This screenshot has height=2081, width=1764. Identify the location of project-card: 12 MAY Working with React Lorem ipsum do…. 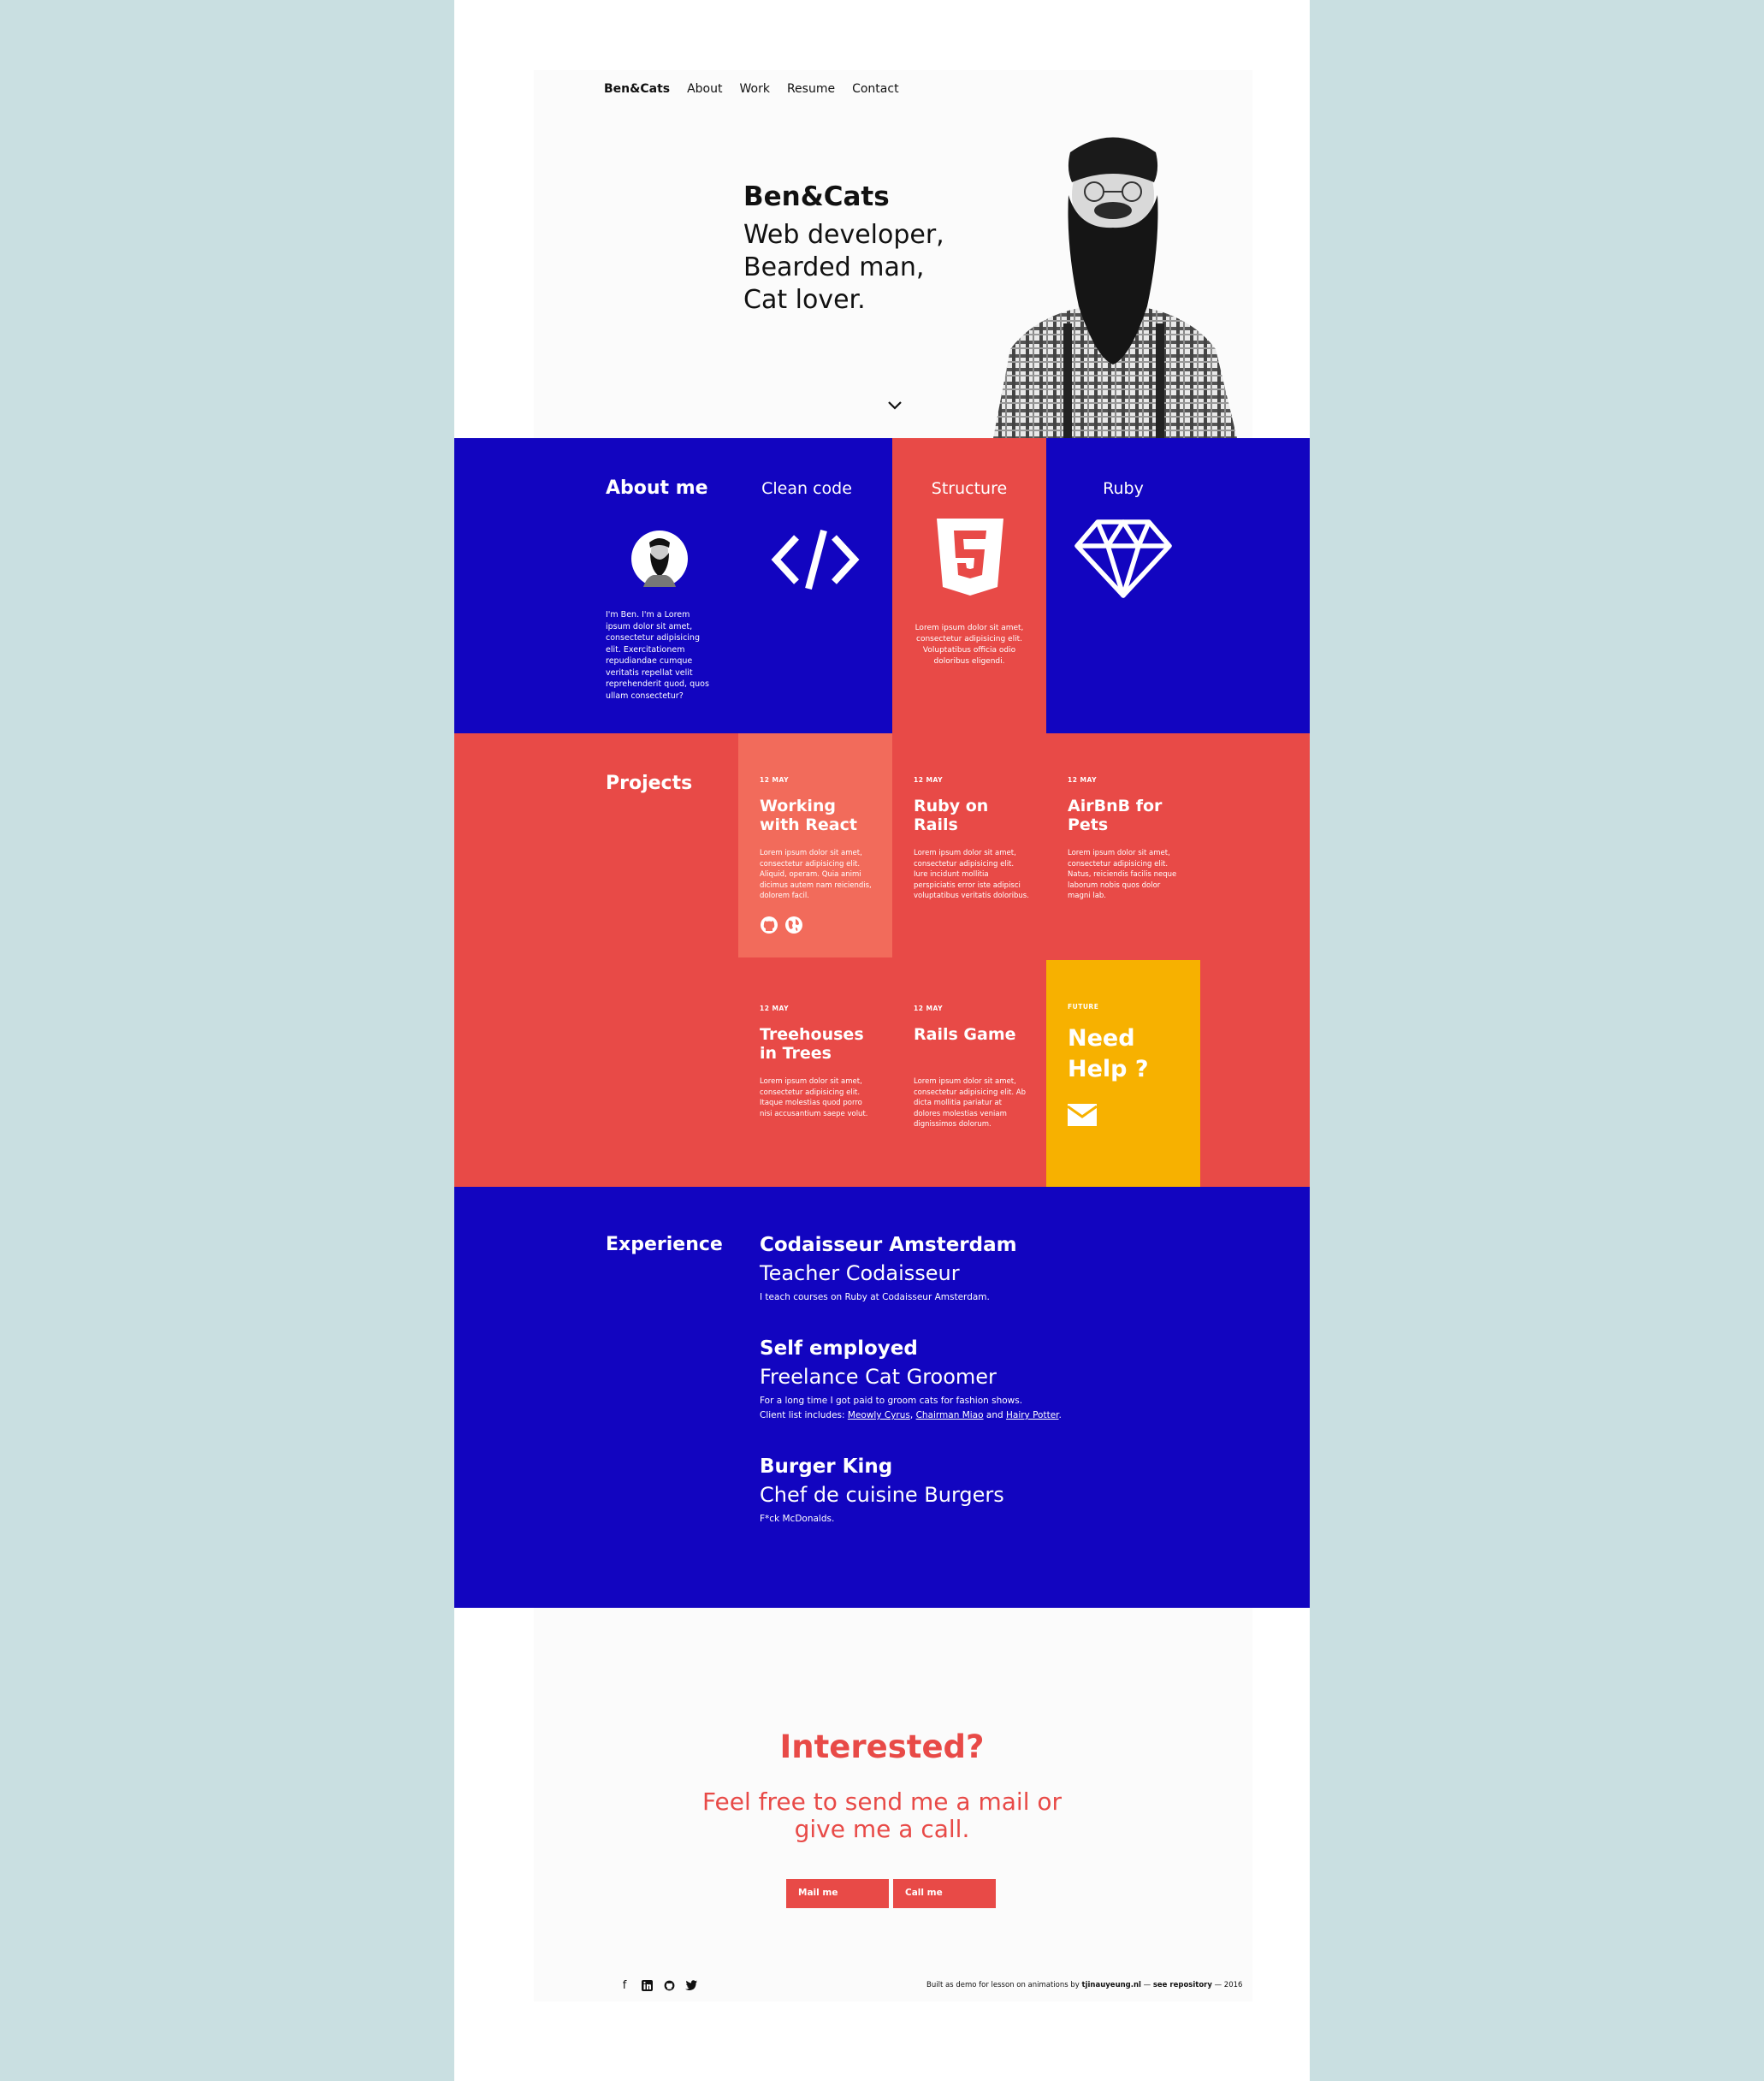
(815, 845).